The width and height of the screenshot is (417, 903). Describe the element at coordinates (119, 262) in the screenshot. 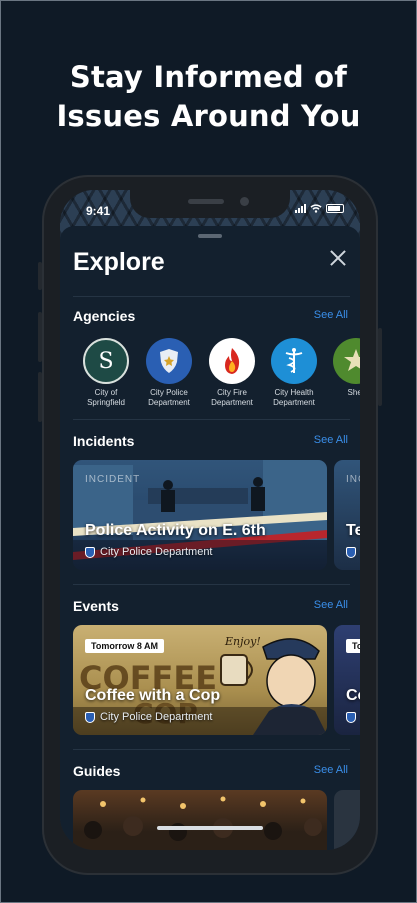

I see `page-title: Explore` at that location.